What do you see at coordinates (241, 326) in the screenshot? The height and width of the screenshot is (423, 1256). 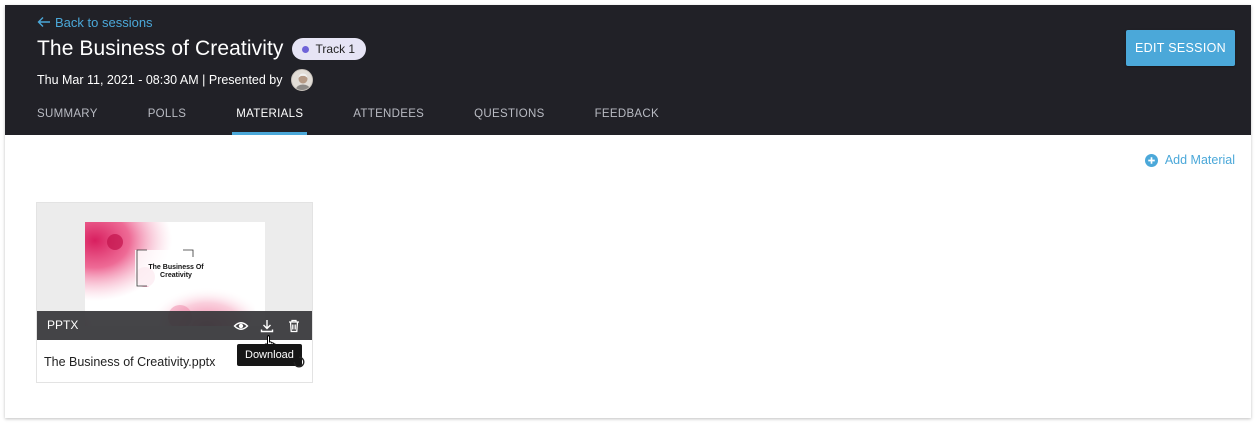 I see `eye-icon` at bounding box center [241, 326].